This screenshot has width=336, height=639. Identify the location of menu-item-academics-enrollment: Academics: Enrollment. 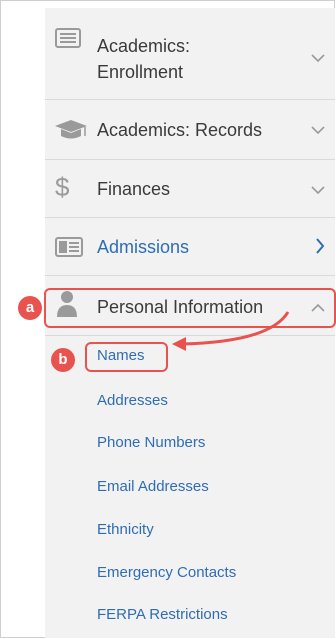
(190, 54).